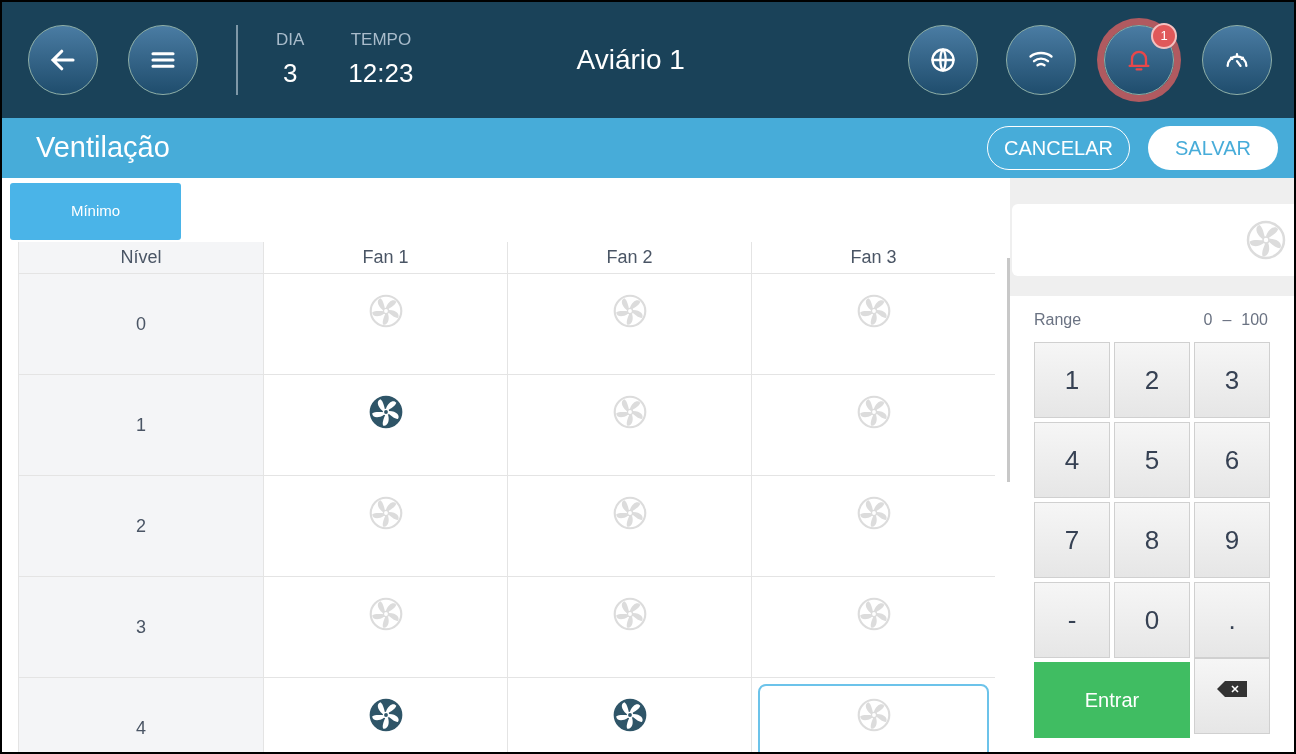  I want to click on keypad-key: 5, so click(1152, 460).